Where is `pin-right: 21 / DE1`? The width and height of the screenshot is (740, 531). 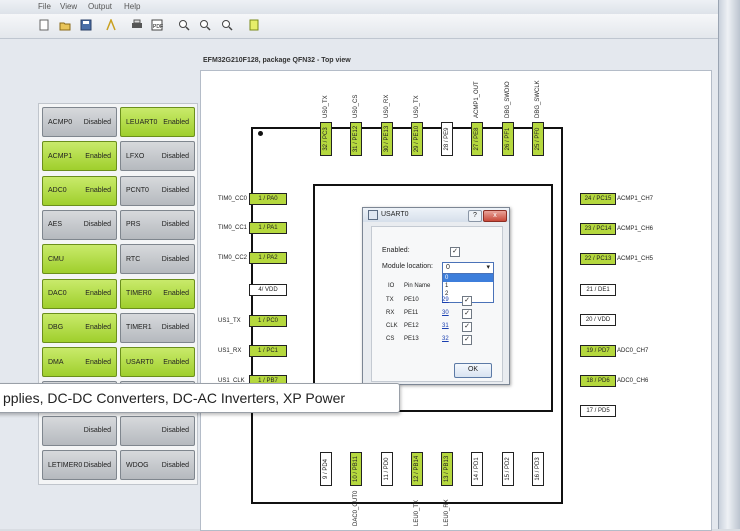
pin-right: 21 / DE1 is located at coordinates (598, 290).